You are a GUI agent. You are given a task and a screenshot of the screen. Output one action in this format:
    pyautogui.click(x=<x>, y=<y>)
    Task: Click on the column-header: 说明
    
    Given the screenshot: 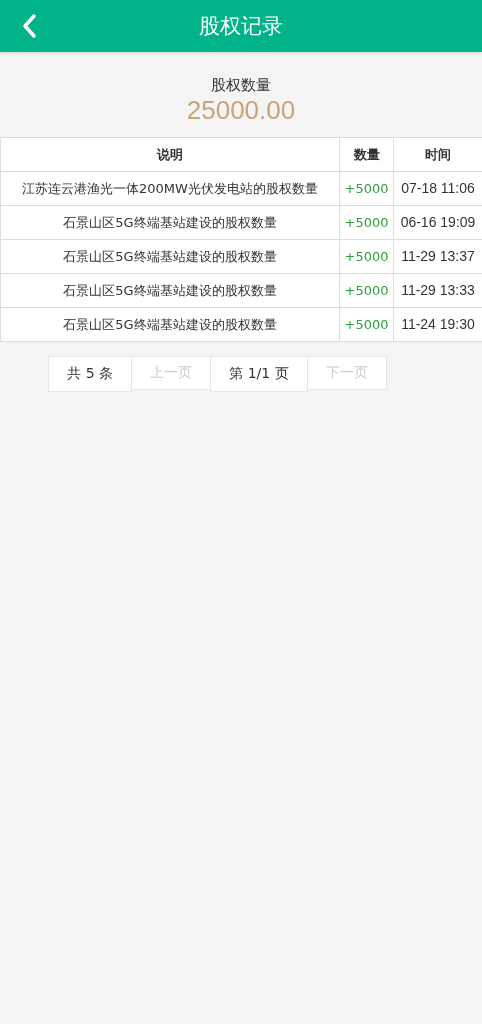 What is the action you would take?
    pyautogui.click(x=170, y=154)
    